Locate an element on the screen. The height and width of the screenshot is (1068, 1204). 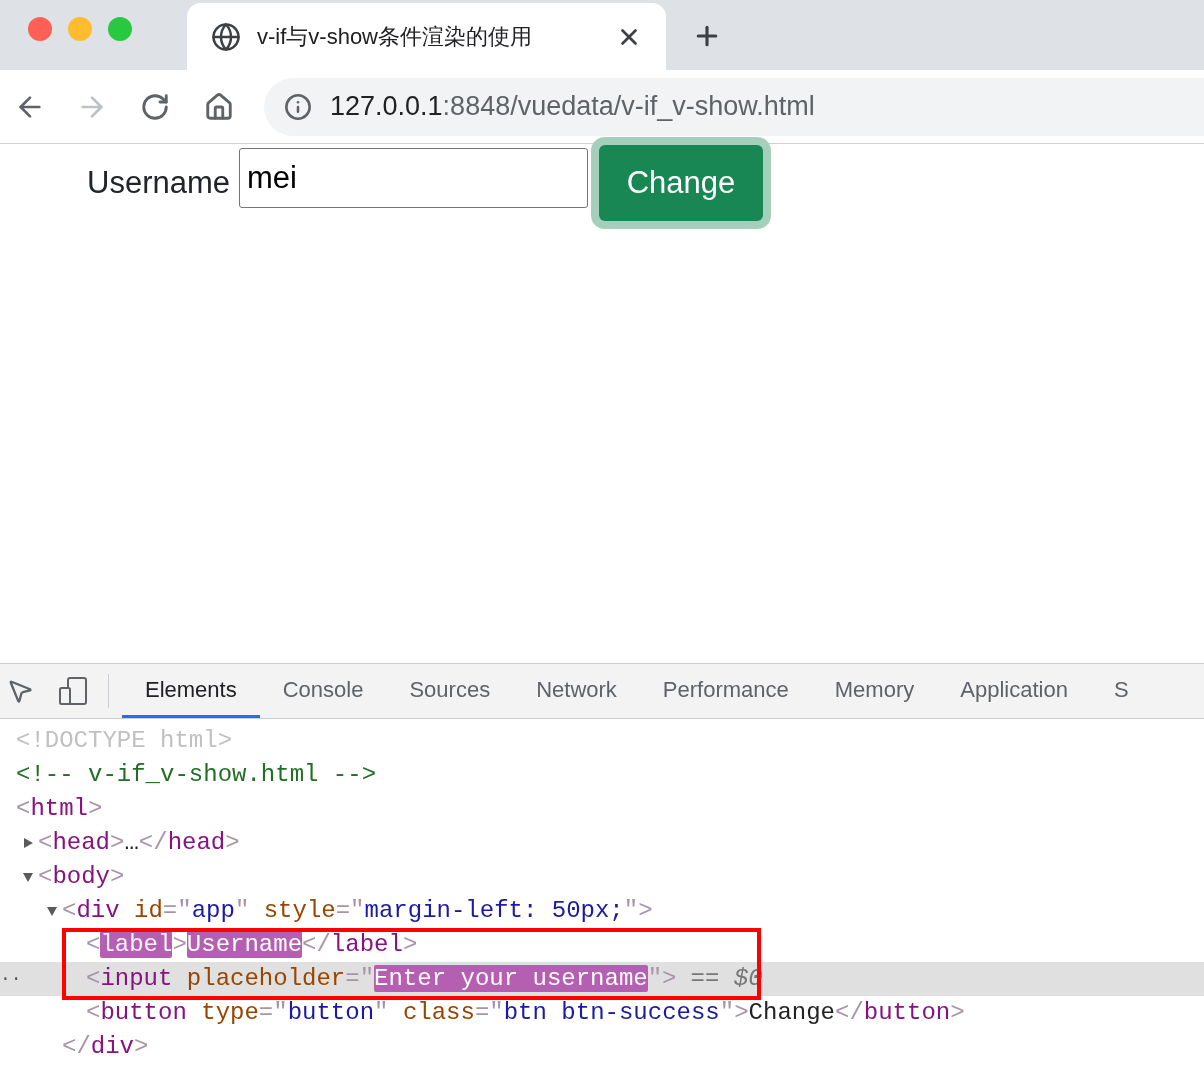
dom-tree-row: <button type="button" class="btn btn-success">Change</button> is located at coordinates (602, 1013).